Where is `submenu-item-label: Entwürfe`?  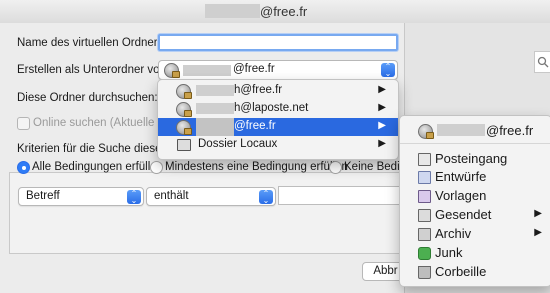 submenu-item-label: Entwürfe is located at coordinates (461, 176).